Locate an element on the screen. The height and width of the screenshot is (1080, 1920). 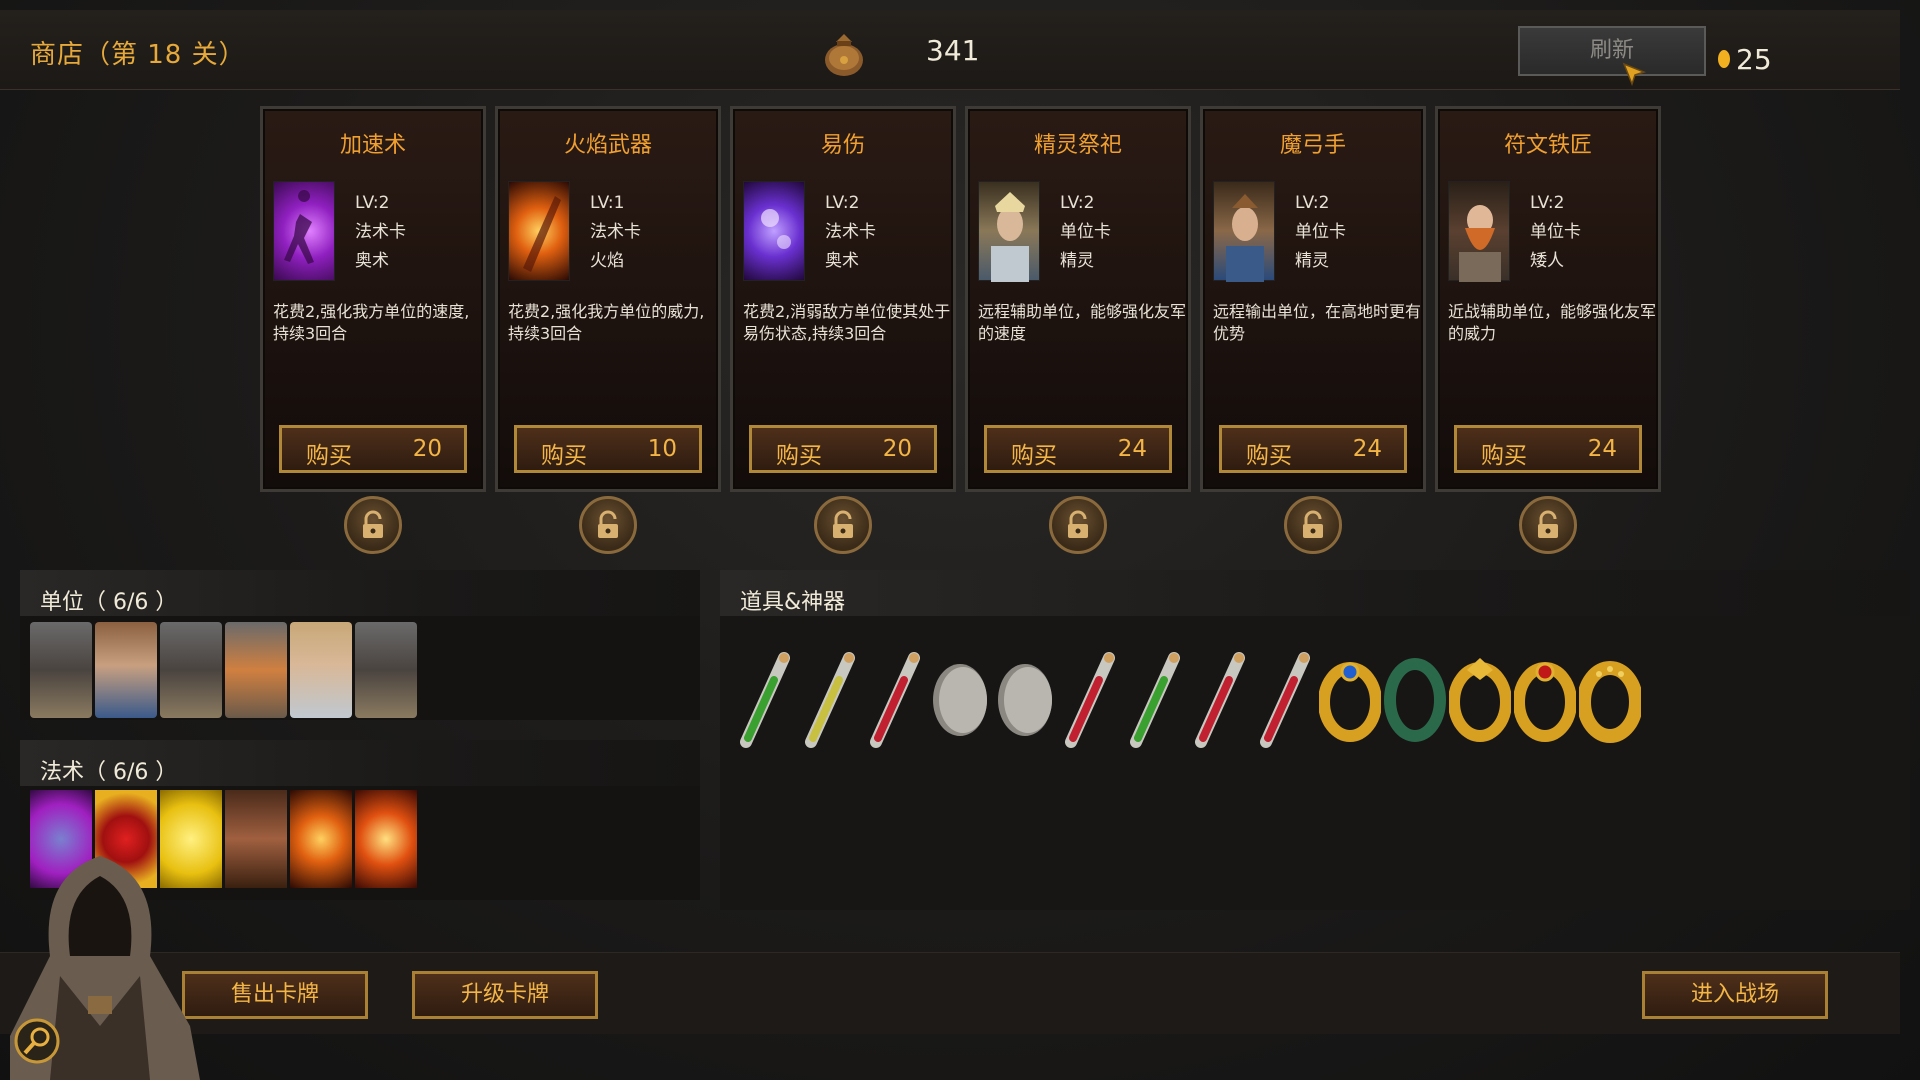
card-level: LV:1 is located at coordinates (607, 203).